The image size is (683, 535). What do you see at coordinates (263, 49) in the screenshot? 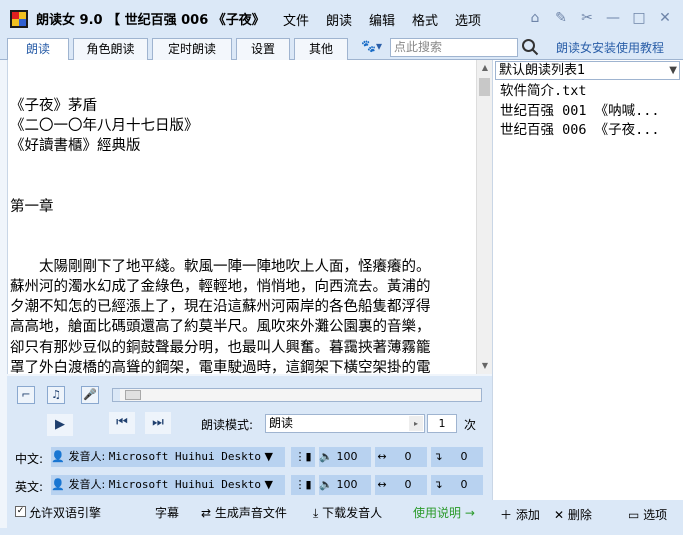
I see `tab-settings: 设置` at bounding box center [263, 49].